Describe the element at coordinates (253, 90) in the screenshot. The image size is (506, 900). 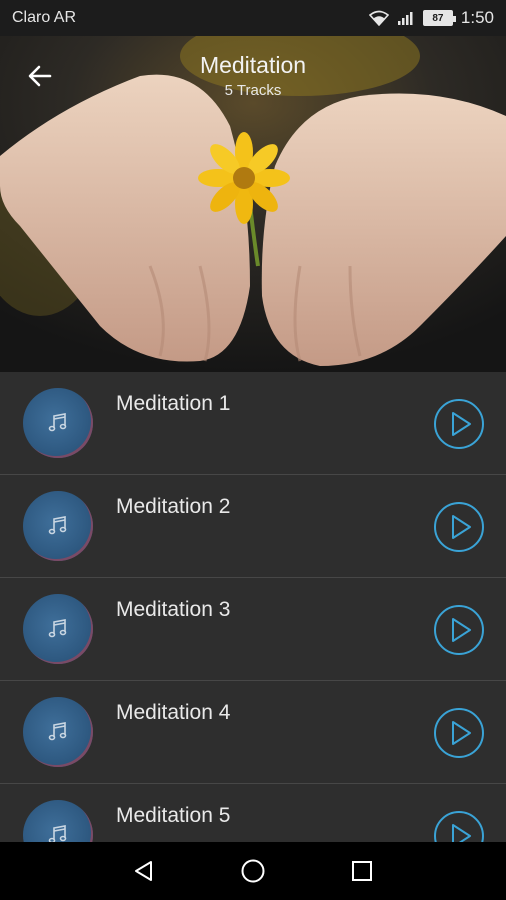
I see `track-count: 5 Tracks` at that location.